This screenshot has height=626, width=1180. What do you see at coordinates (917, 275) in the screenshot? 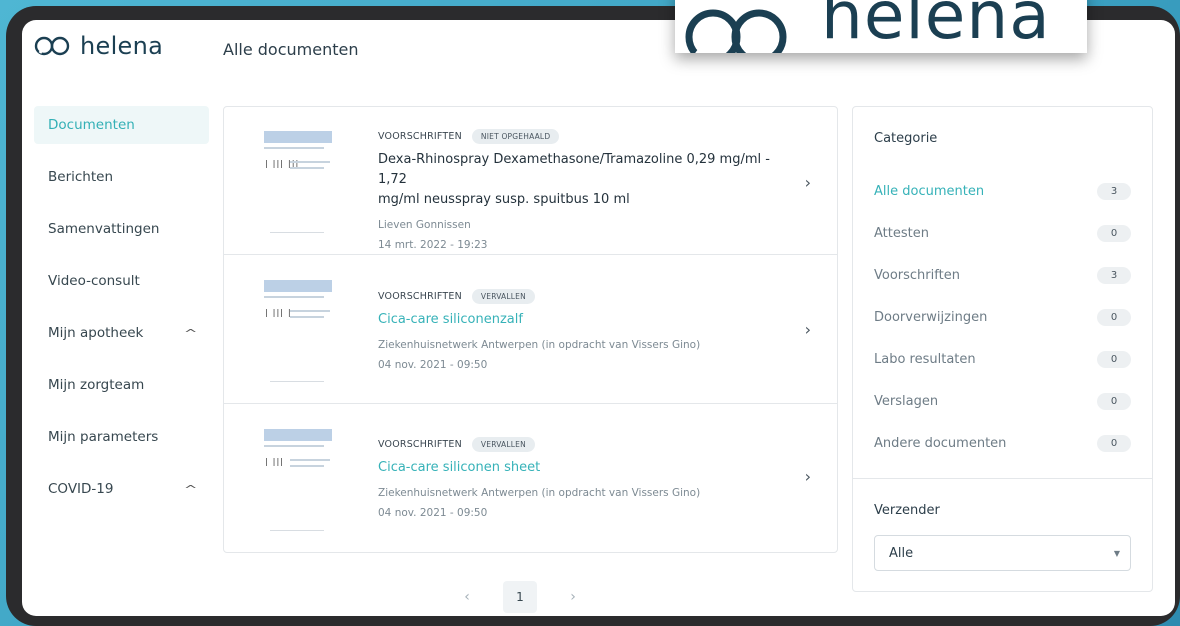
I see `category-label: Voorschriften` at bounding box center [917, 275].